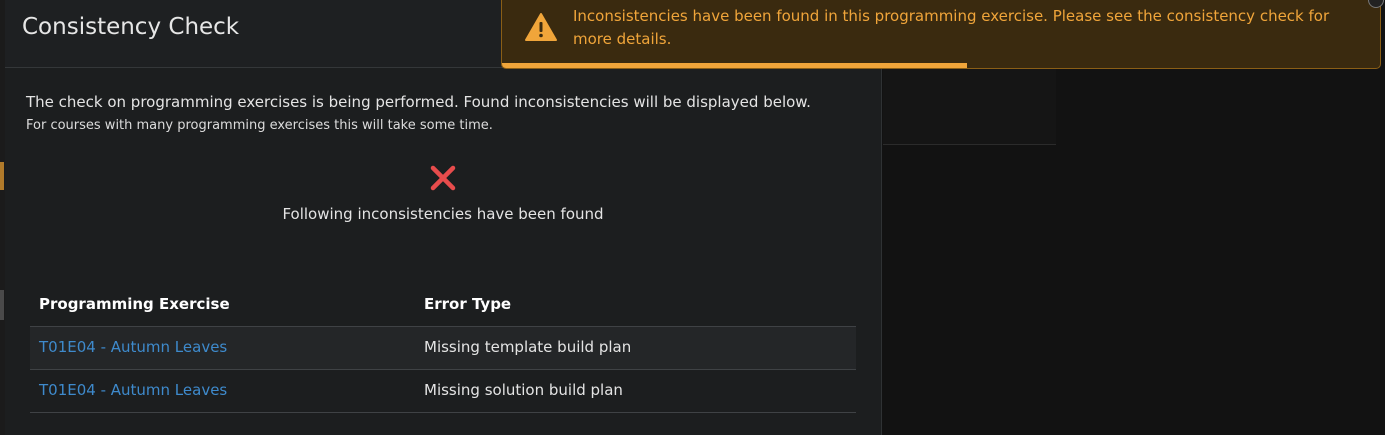 Image resolution: width=1385 pixels, height=435 pixels. I want to click on warning-triangle-icon, so click(541, 27).